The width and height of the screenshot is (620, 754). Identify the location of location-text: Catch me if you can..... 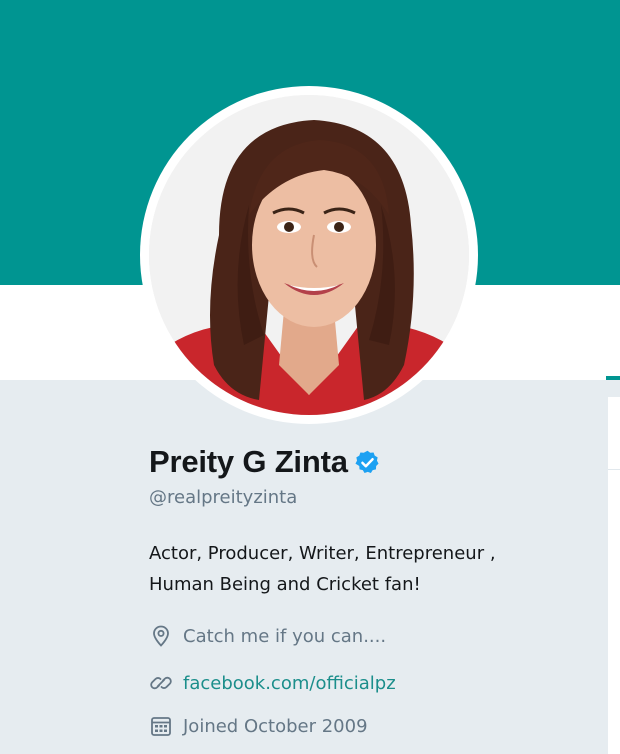
(285, 636).